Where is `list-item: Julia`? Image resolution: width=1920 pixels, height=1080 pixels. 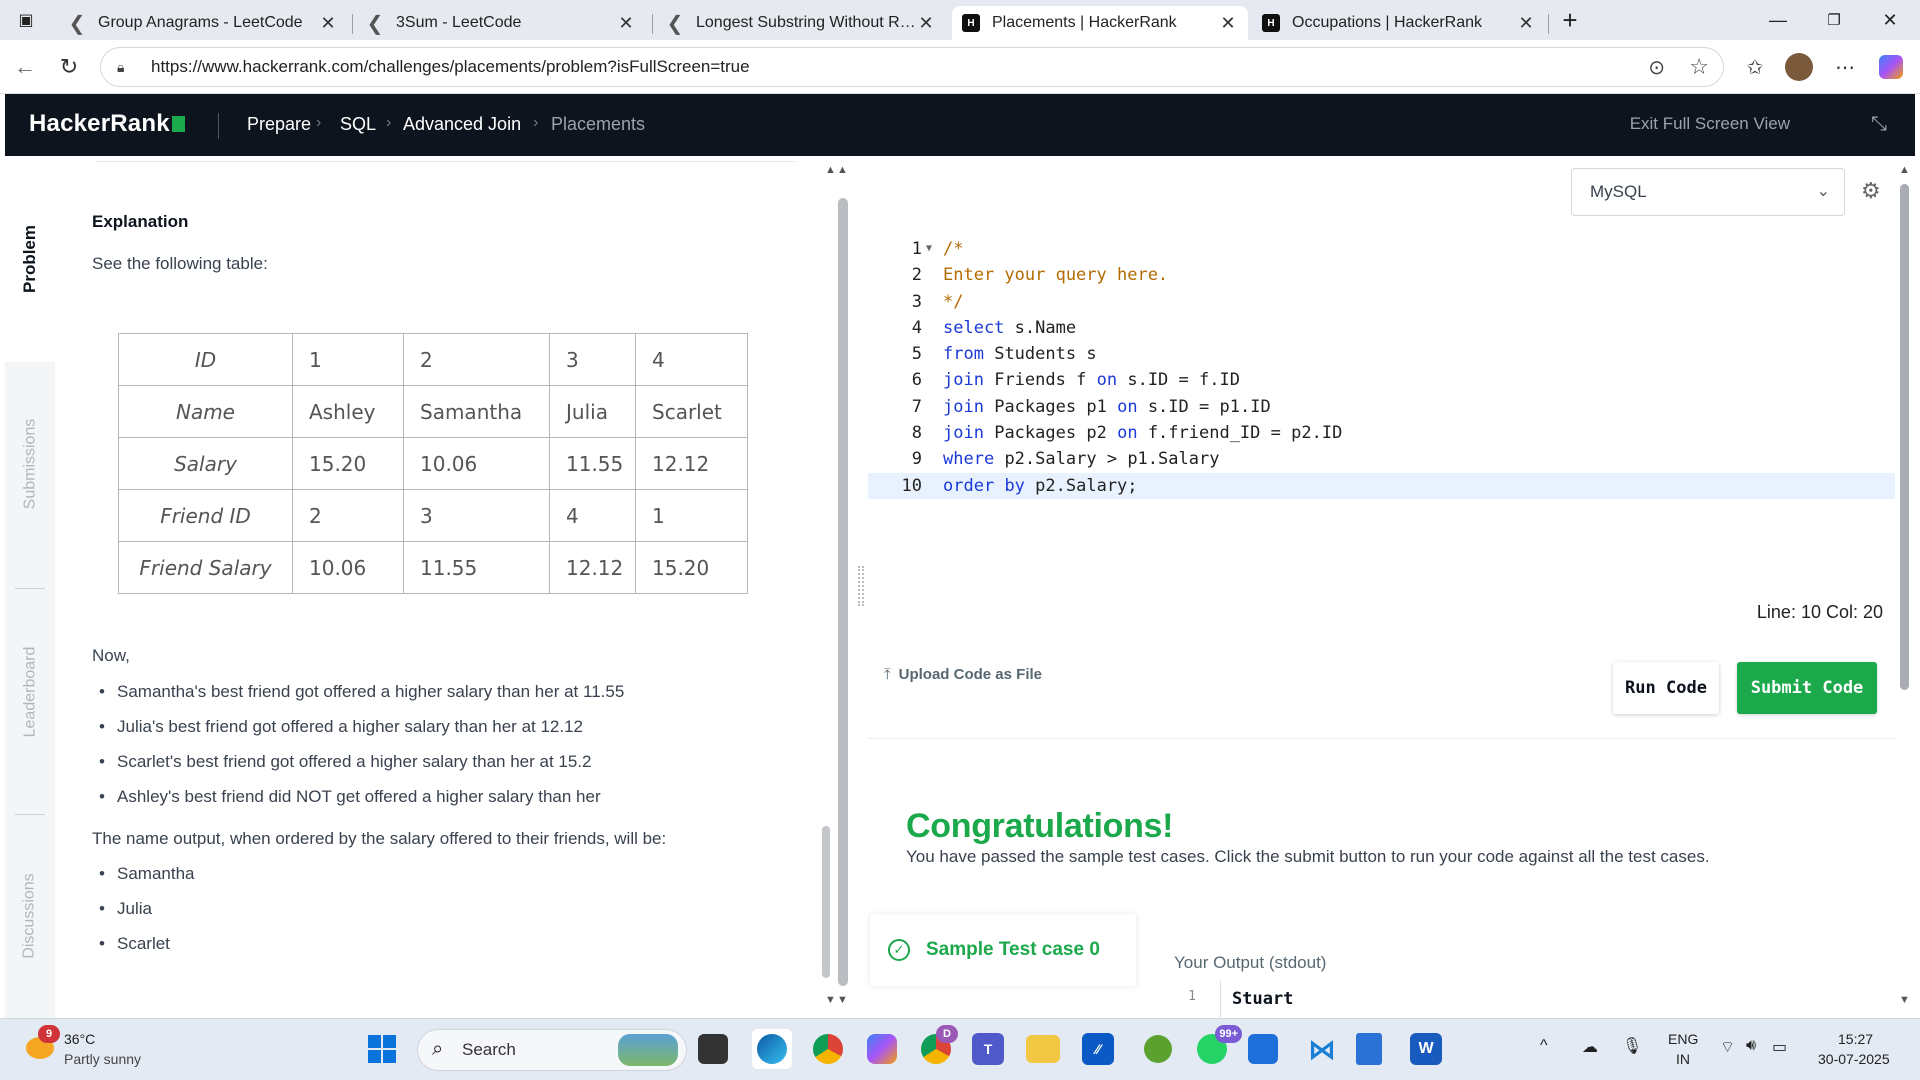
list-item: Julia is located at coordinates (125, 909).